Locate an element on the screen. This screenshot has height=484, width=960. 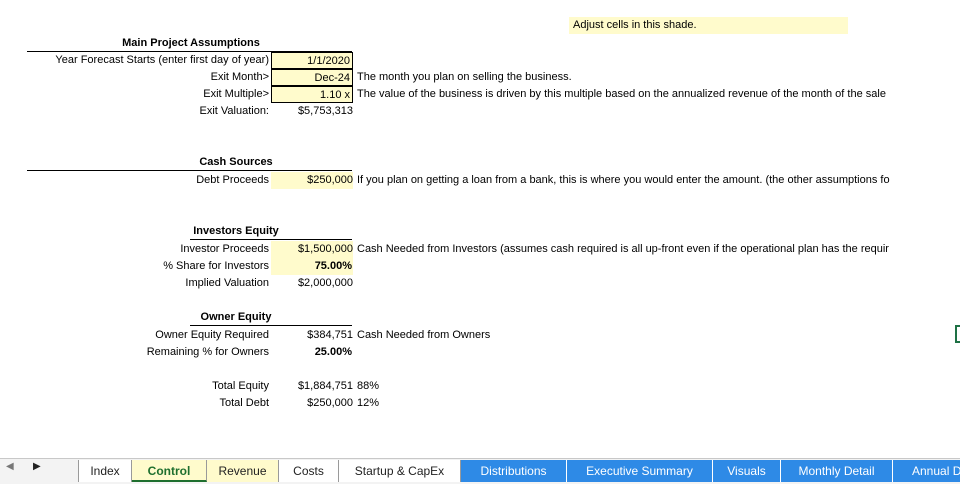
row-label-debt-proceeds: Debt Proceeds is located at coordinates (232, 180).